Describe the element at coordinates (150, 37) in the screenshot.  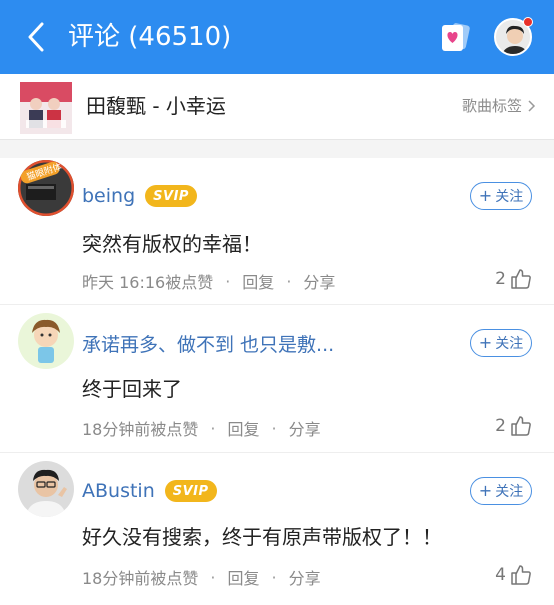
I see `page-title: 评论 (46510)` at that location.